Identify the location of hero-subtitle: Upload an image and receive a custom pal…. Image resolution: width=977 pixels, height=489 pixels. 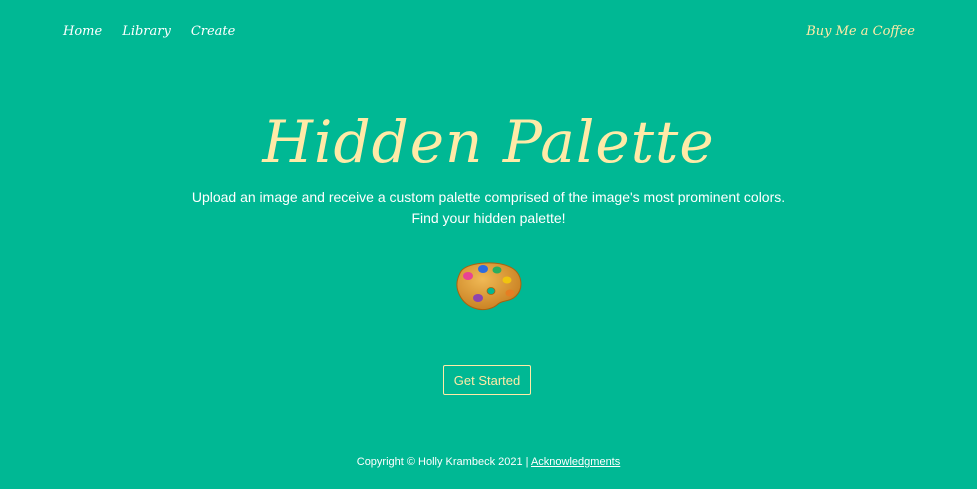
(488, 208).